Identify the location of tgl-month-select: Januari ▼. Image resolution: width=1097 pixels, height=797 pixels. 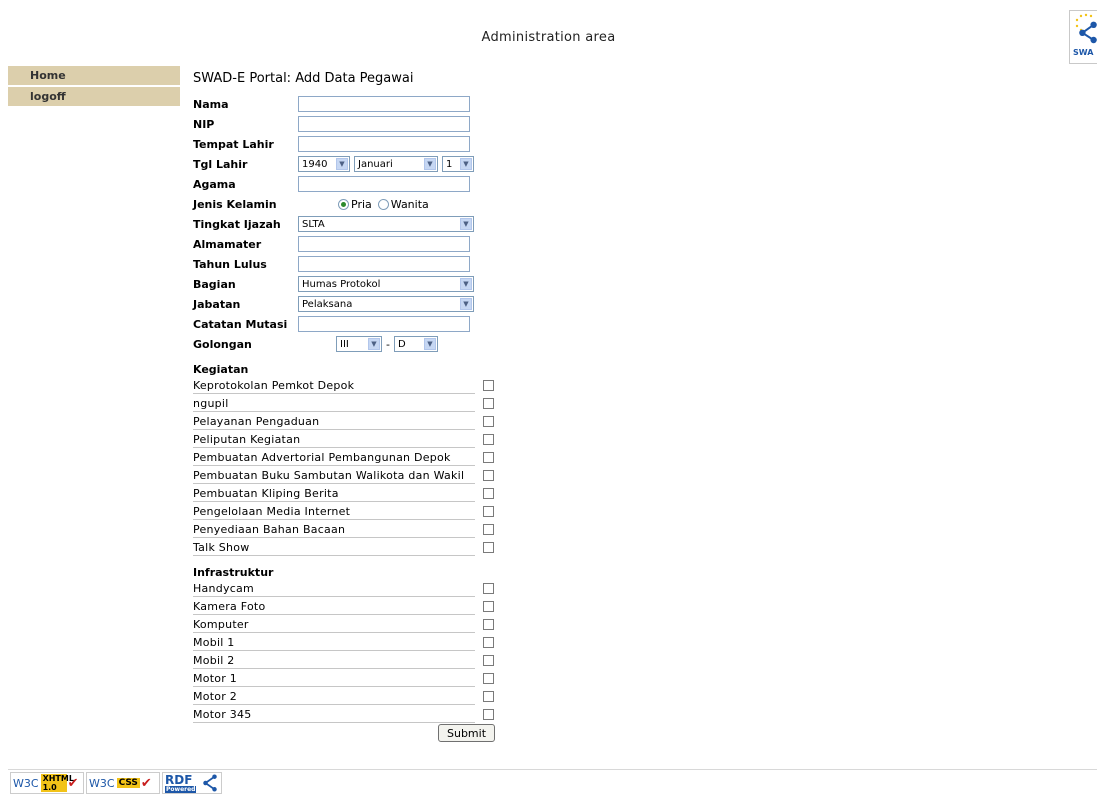
(396, 164).